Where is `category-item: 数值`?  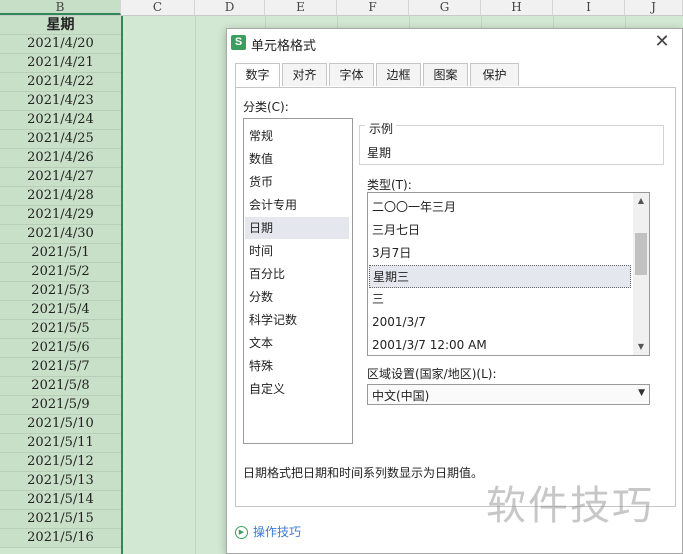
category-item: 数值 is located at coordinates (297, 159).